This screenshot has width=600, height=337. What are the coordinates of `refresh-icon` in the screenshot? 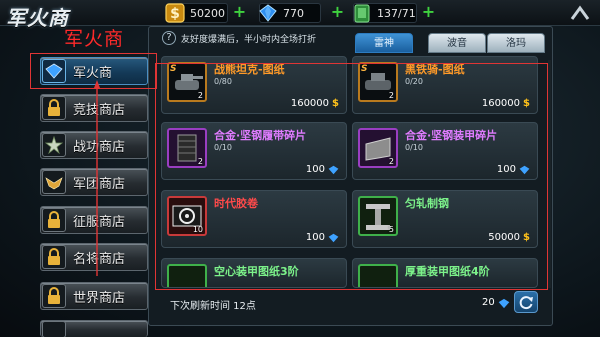 It's located at (526, 303).